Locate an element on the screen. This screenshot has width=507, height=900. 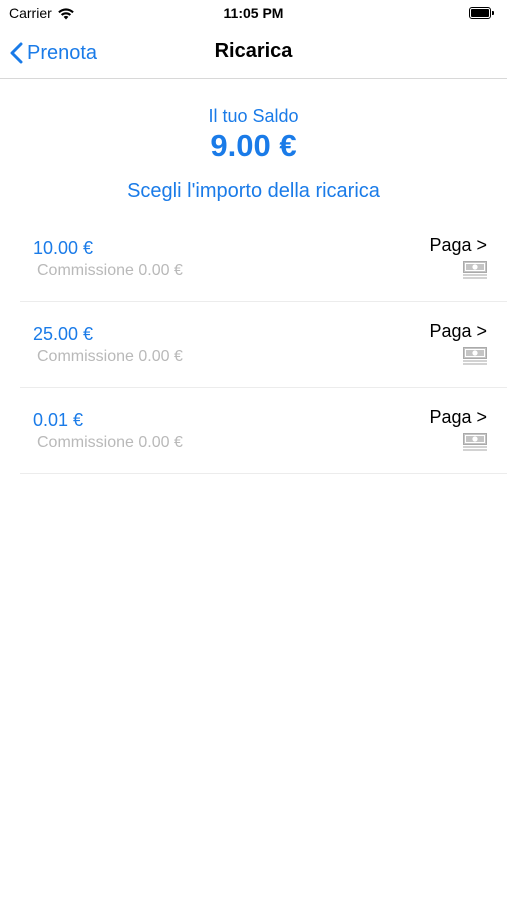
recharge-option-row: 10.00 € Commissione 0.00 € Paga > is located at coordinates (263, 259).